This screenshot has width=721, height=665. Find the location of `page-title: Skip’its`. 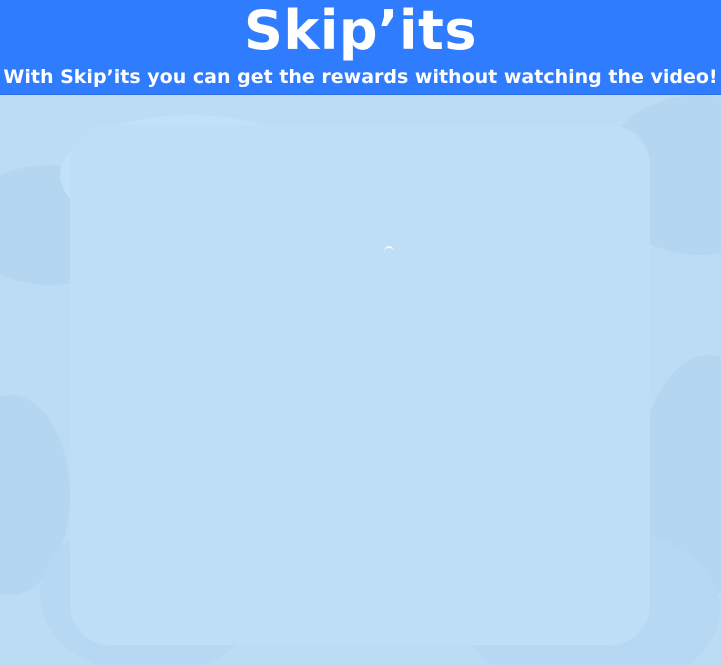

page-title: Skip’its is located at coordinates (360, 31).